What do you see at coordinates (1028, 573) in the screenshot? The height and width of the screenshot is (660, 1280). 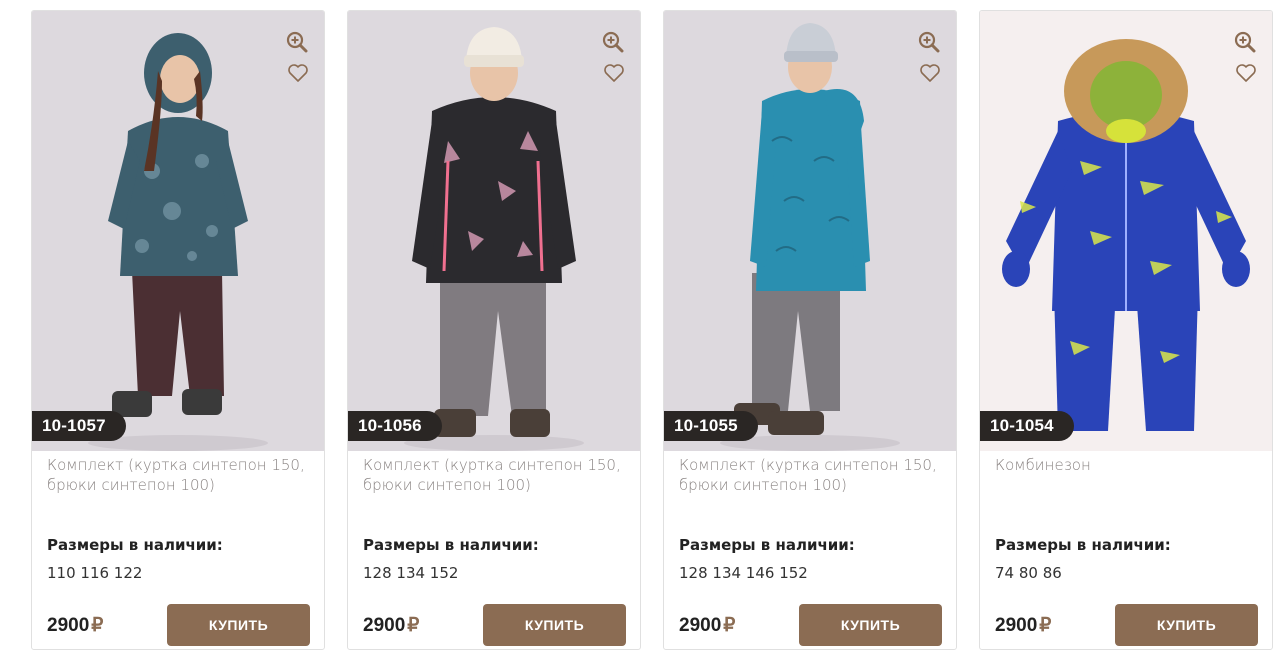 I see `sizes-list: 74 80 86` at bounding box center [1028, 573].